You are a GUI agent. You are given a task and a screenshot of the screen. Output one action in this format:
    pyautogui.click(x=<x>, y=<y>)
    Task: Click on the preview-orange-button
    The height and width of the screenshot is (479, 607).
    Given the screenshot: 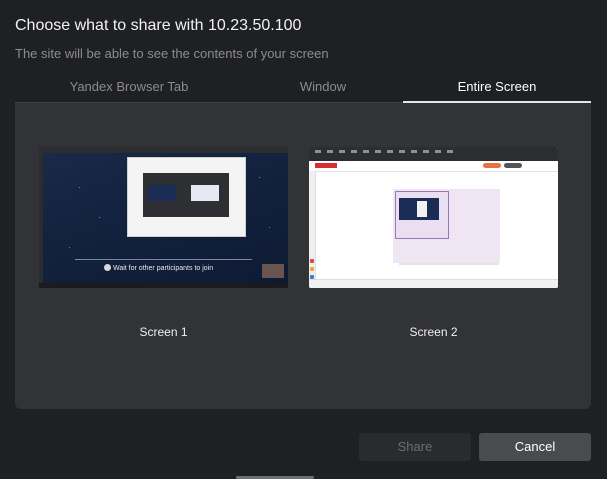 What is the action you would take?
    pyautogui.click(x=492, y=165)
    